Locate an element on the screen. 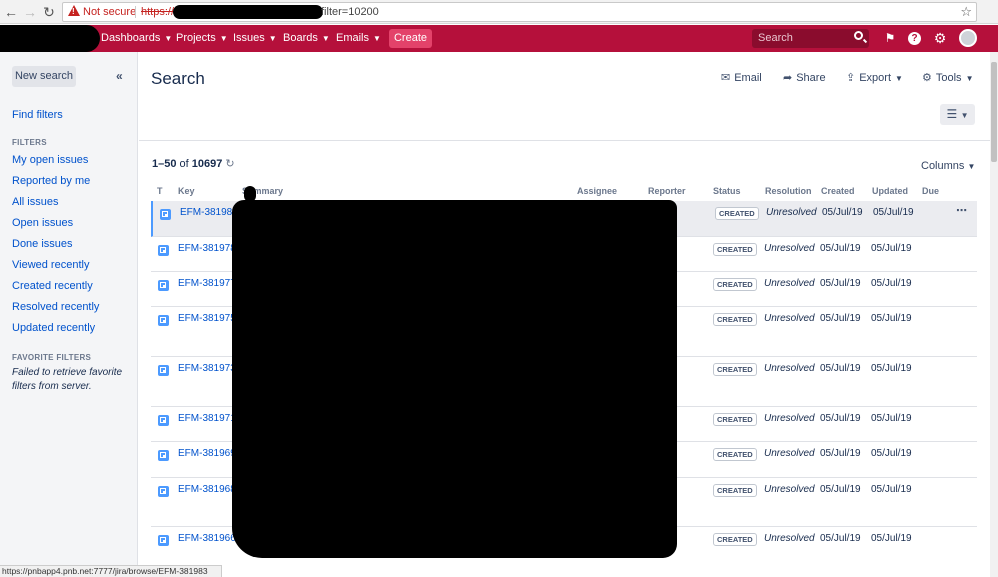 The image size is (998, 577). address-bar: Not secure https:// filter=10200 ☆ is located at coordinates (519, 12).